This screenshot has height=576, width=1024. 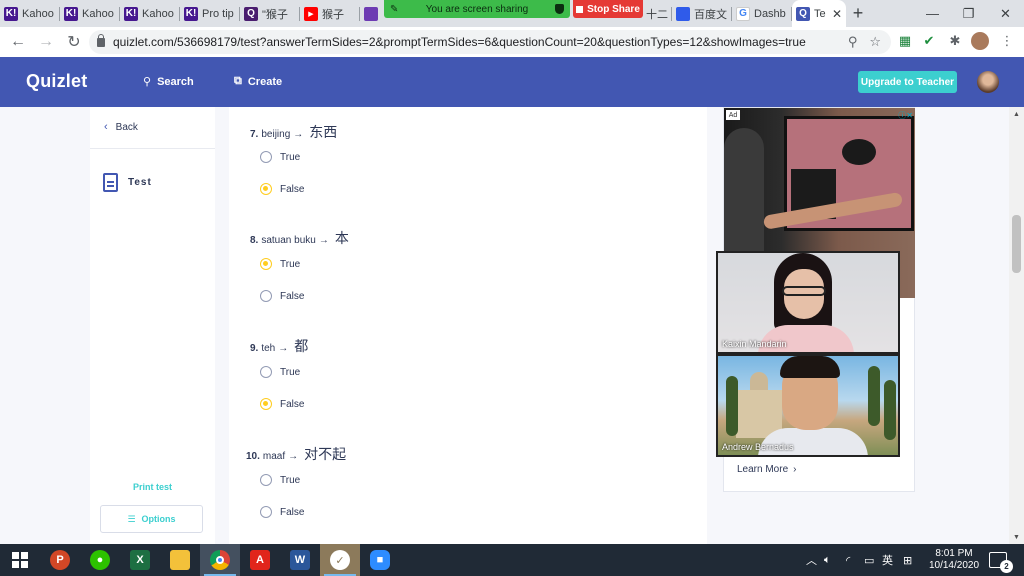 What do you see at coordinates (887, 560) in the screenshot?
I see `ime-language-indicator: 英` at bounding box center [887, 560].